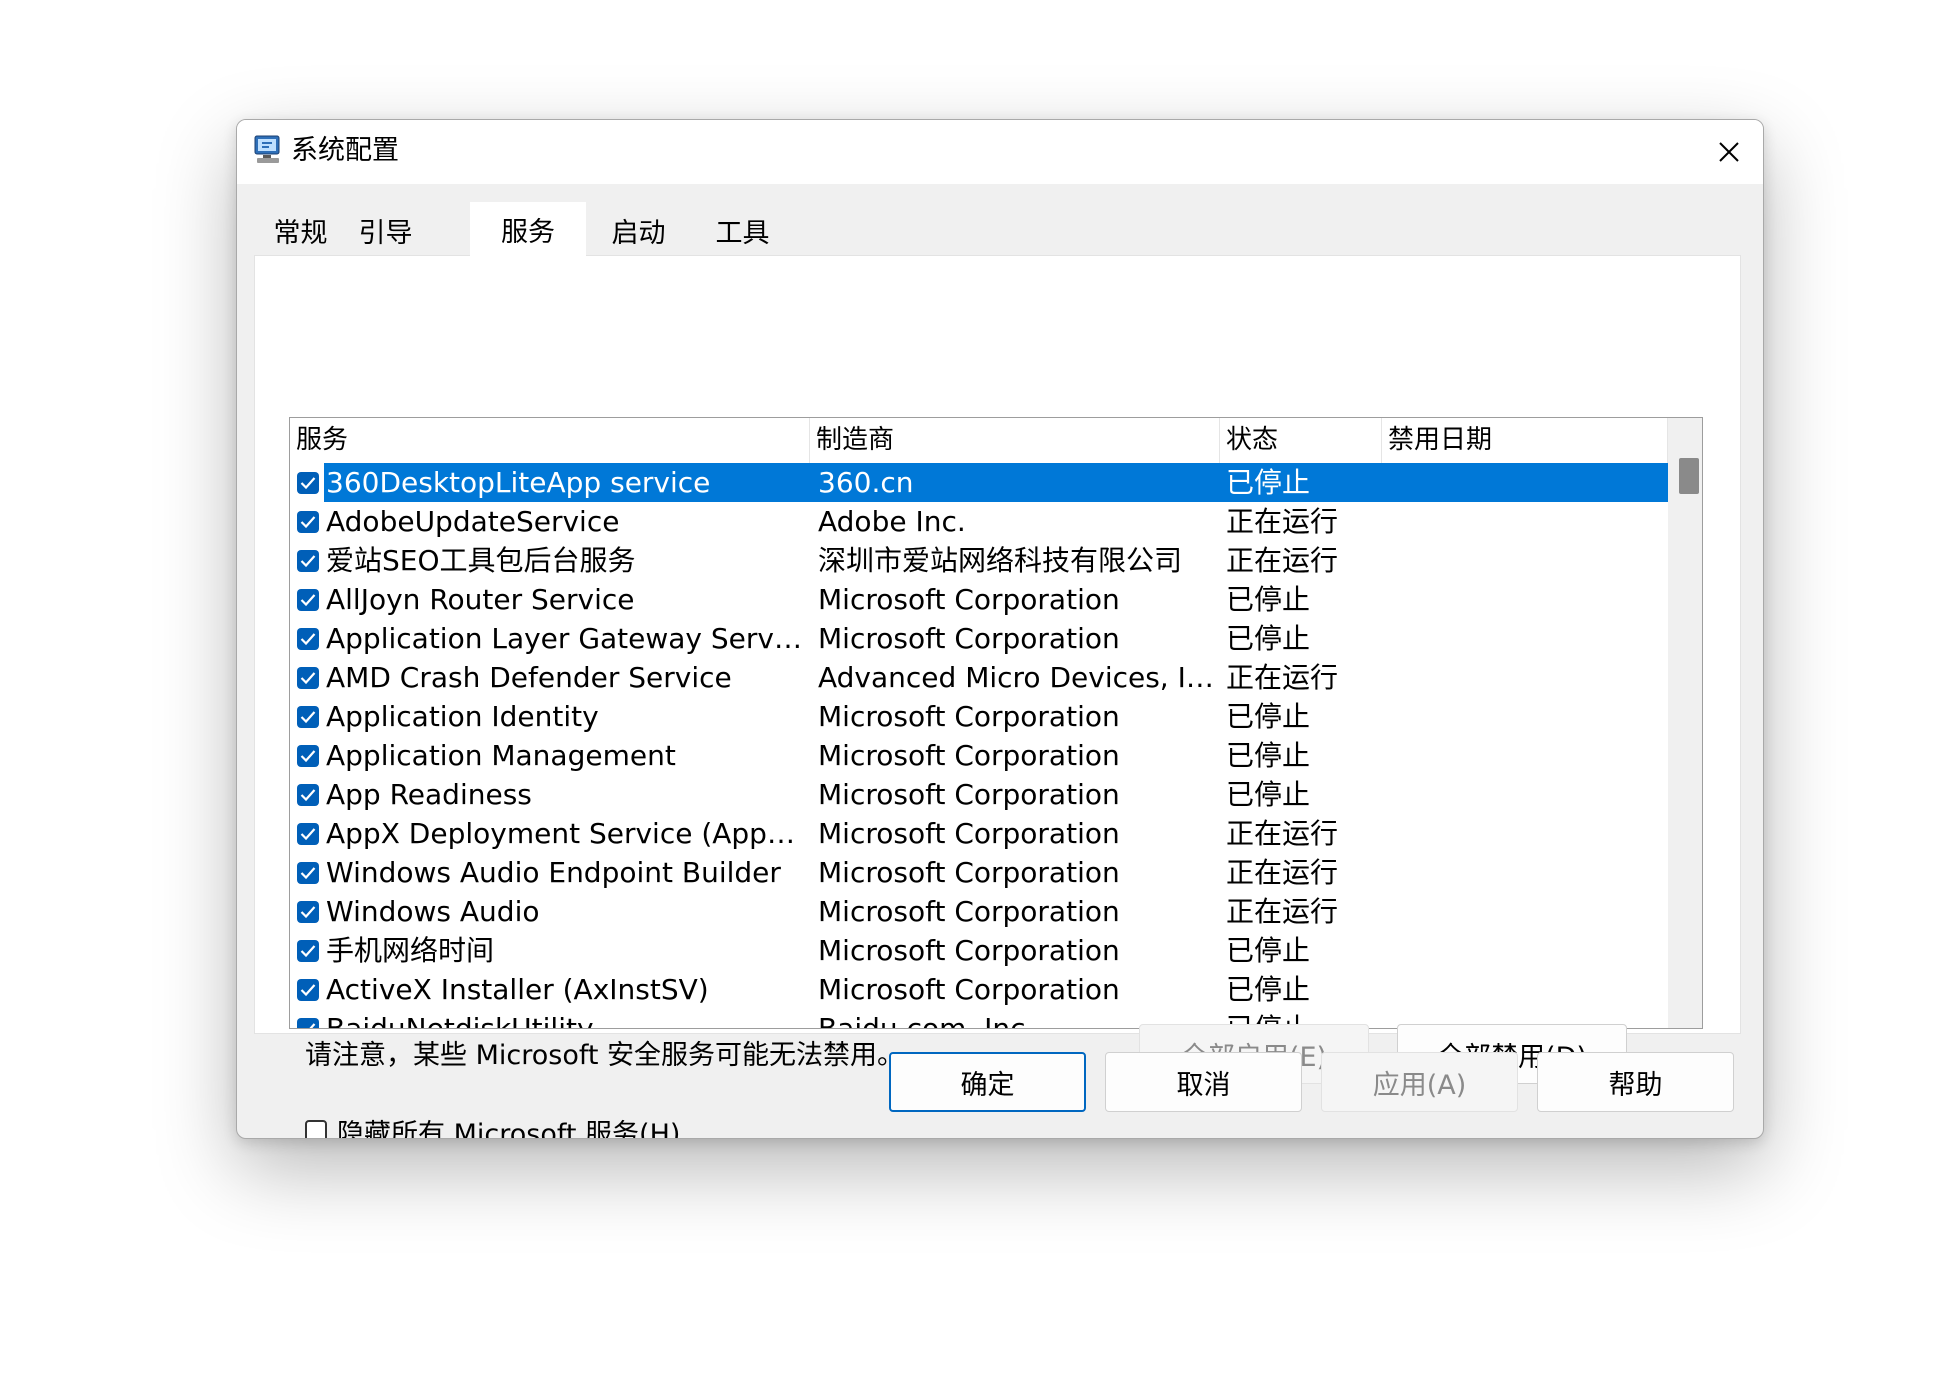  What do you see at coordinates (987, 1082) in the screenshot?
I see `ok-button: 确定` at bounding box center [987, 1082].